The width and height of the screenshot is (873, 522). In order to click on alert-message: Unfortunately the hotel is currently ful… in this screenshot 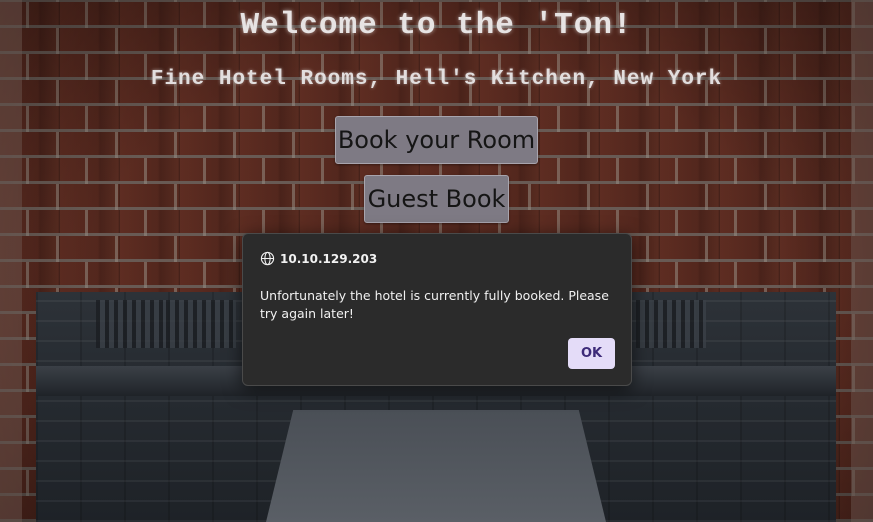, I will do `click(434, 304)`.